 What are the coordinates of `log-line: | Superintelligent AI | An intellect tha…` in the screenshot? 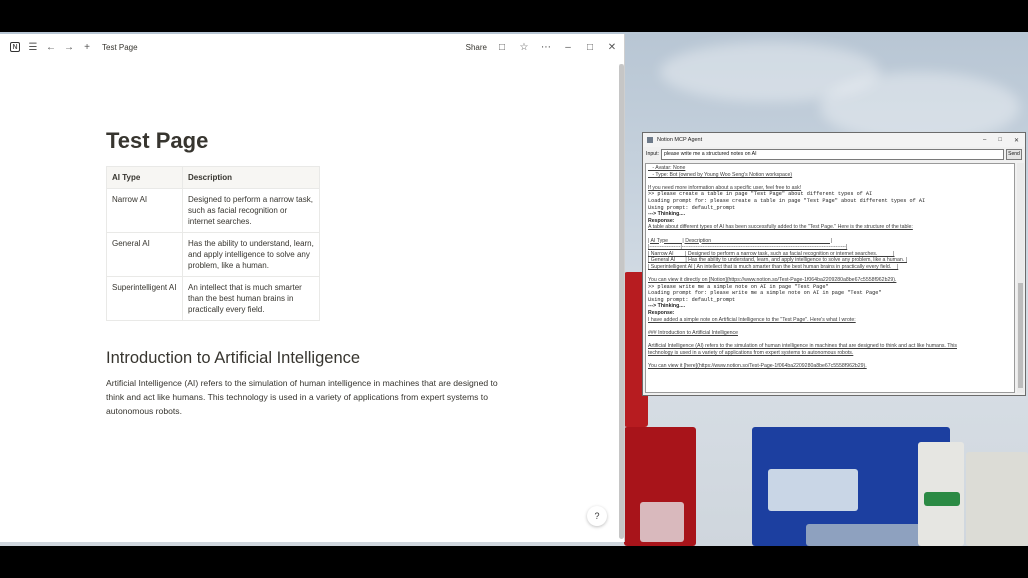 It's located at (773, 266).